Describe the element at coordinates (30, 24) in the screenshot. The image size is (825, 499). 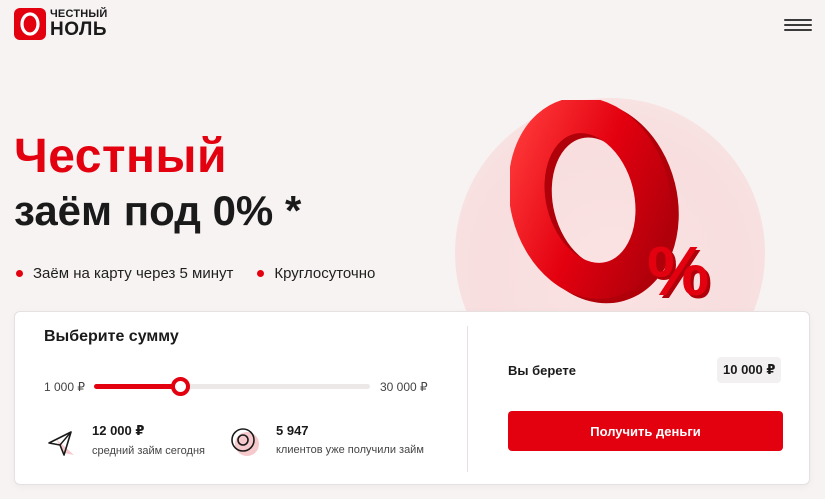
I see `logo-mark-icon` at that location.